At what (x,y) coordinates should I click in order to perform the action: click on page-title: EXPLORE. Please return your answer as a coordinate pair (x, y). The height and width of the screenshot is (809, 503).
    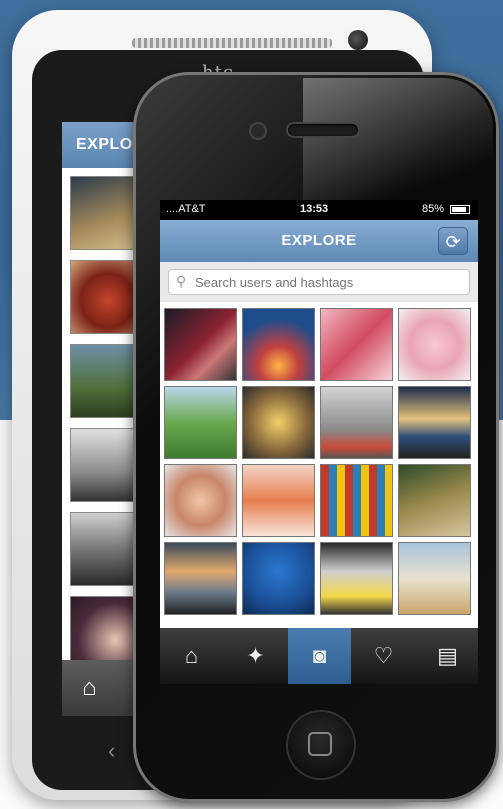
    Looking at the image, I should click on (319, 240).